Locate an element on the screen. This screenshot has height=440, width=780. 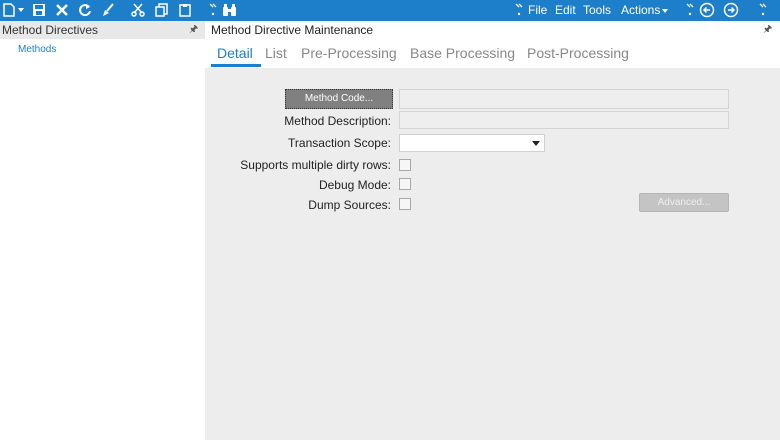
menu-actions: Actions is located at coordinates (645, 10).